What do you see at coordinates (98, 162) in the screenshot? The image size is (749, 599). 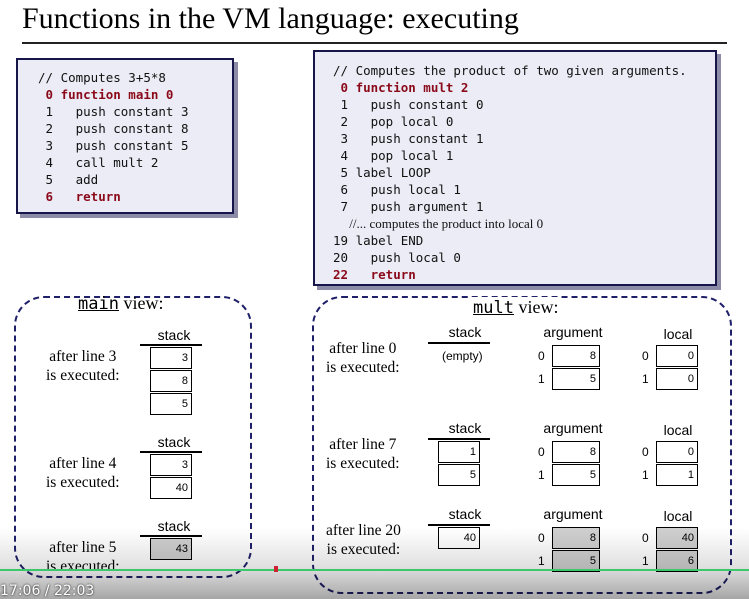 I see `code-line: 4 call mult 2` at bounding box center [98, 162].